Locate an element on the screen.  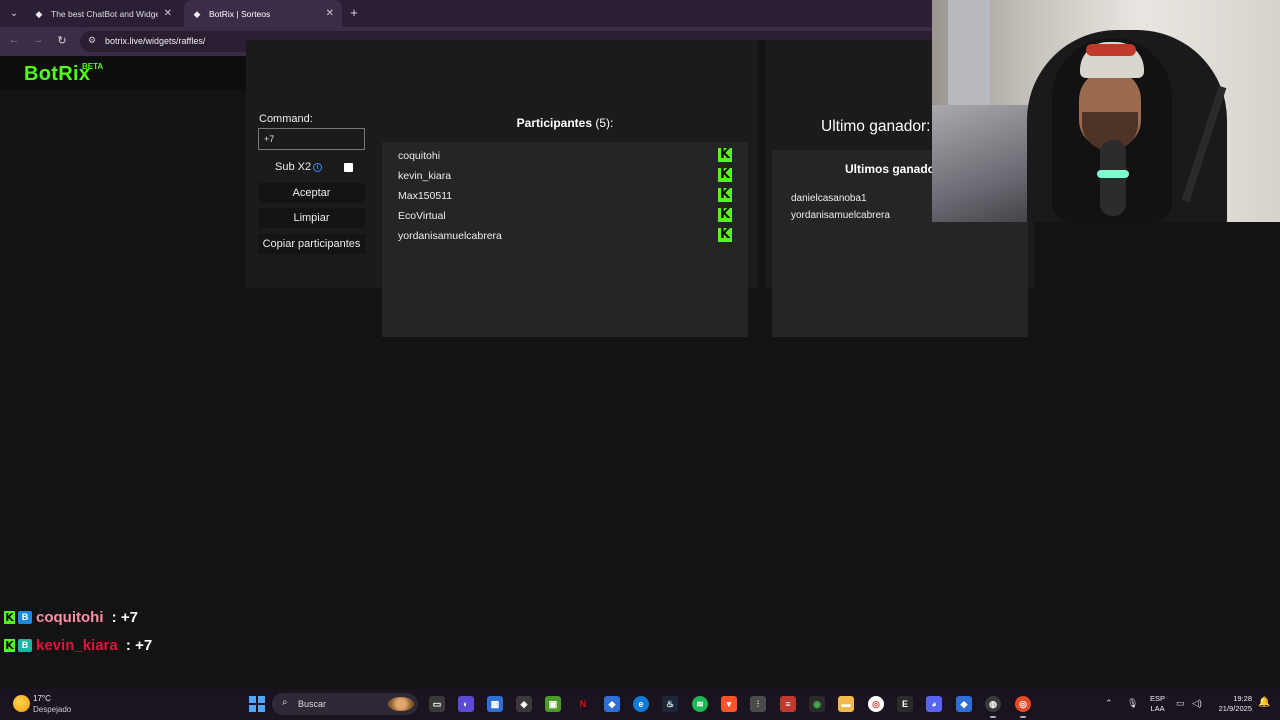
netflix-icon: N is located at coordinates (583, 704).